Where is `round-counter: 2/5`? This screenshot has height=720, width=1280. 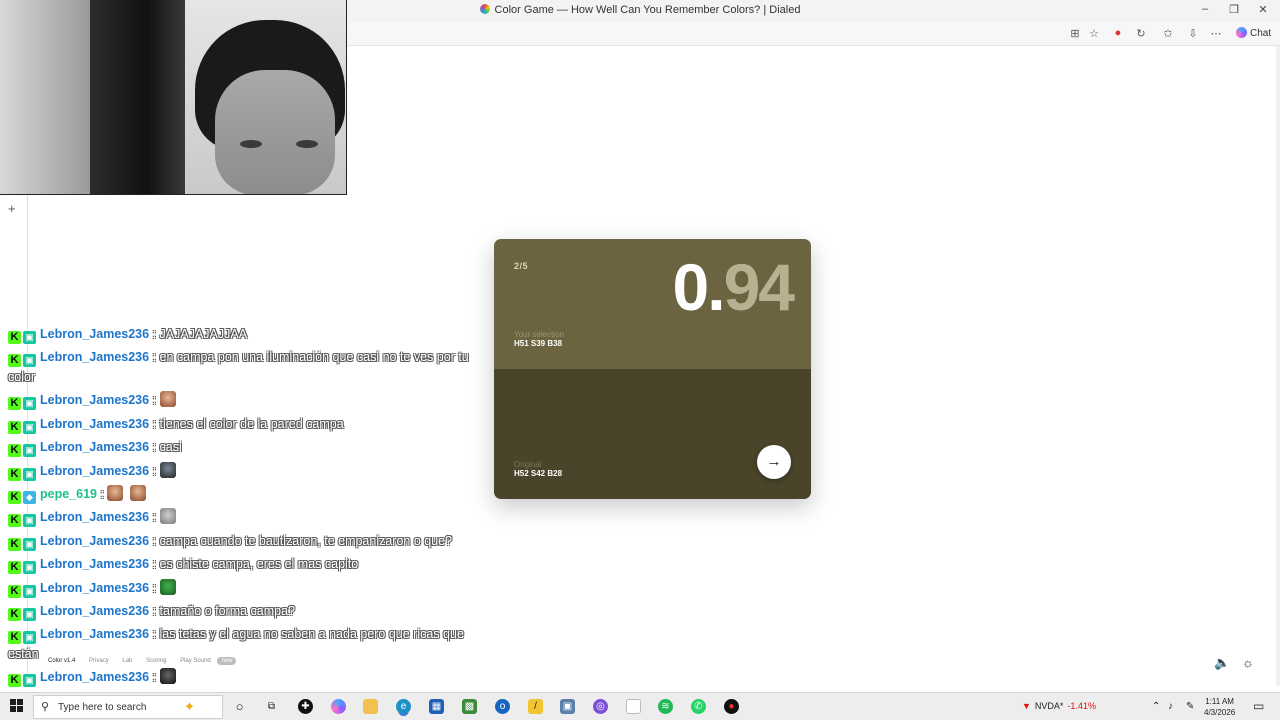
round-counter: 2/5 is located at coordinates (521, 266).